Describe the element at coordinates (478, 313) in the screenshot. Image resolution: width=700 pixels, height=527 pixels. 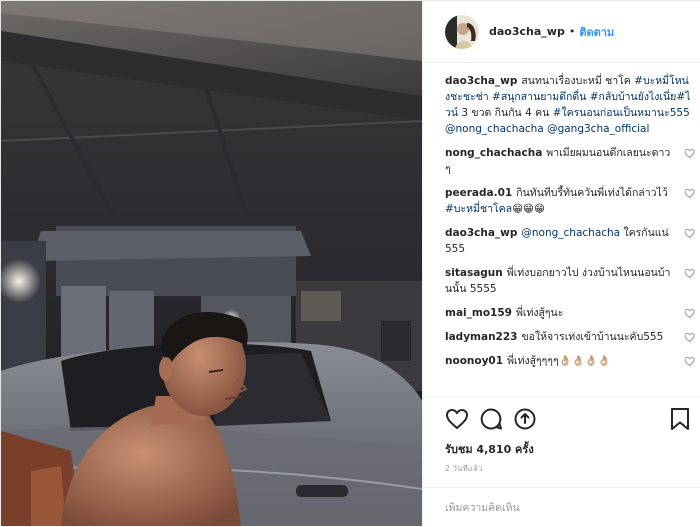
I see `comment-username: mai_mo159` at that location.